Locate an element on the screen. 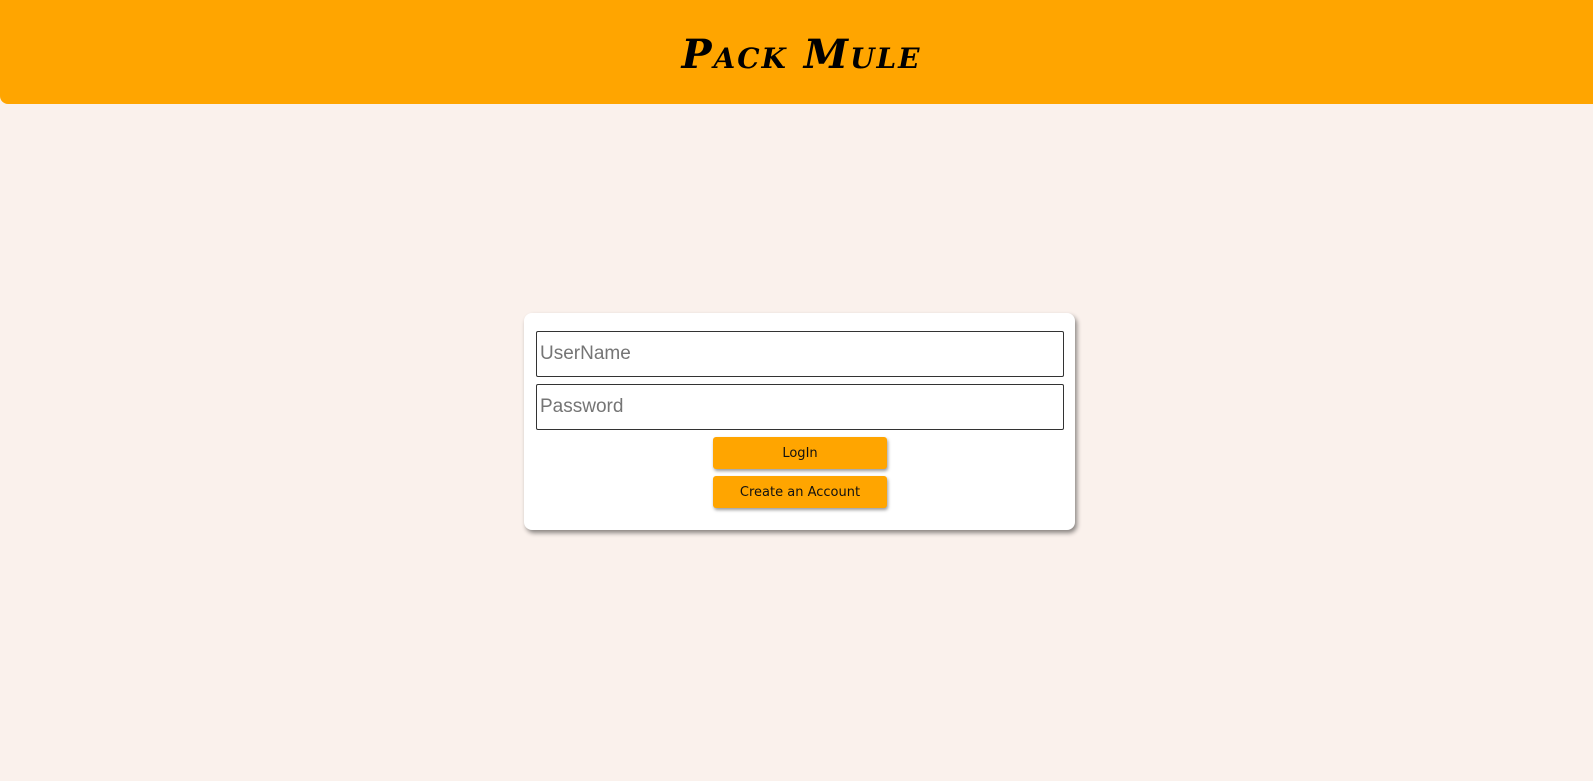 Image resolution: width=1593 pixels, height=781 pixels. app-title: Pack Mule is located at coordinates (801, 54).